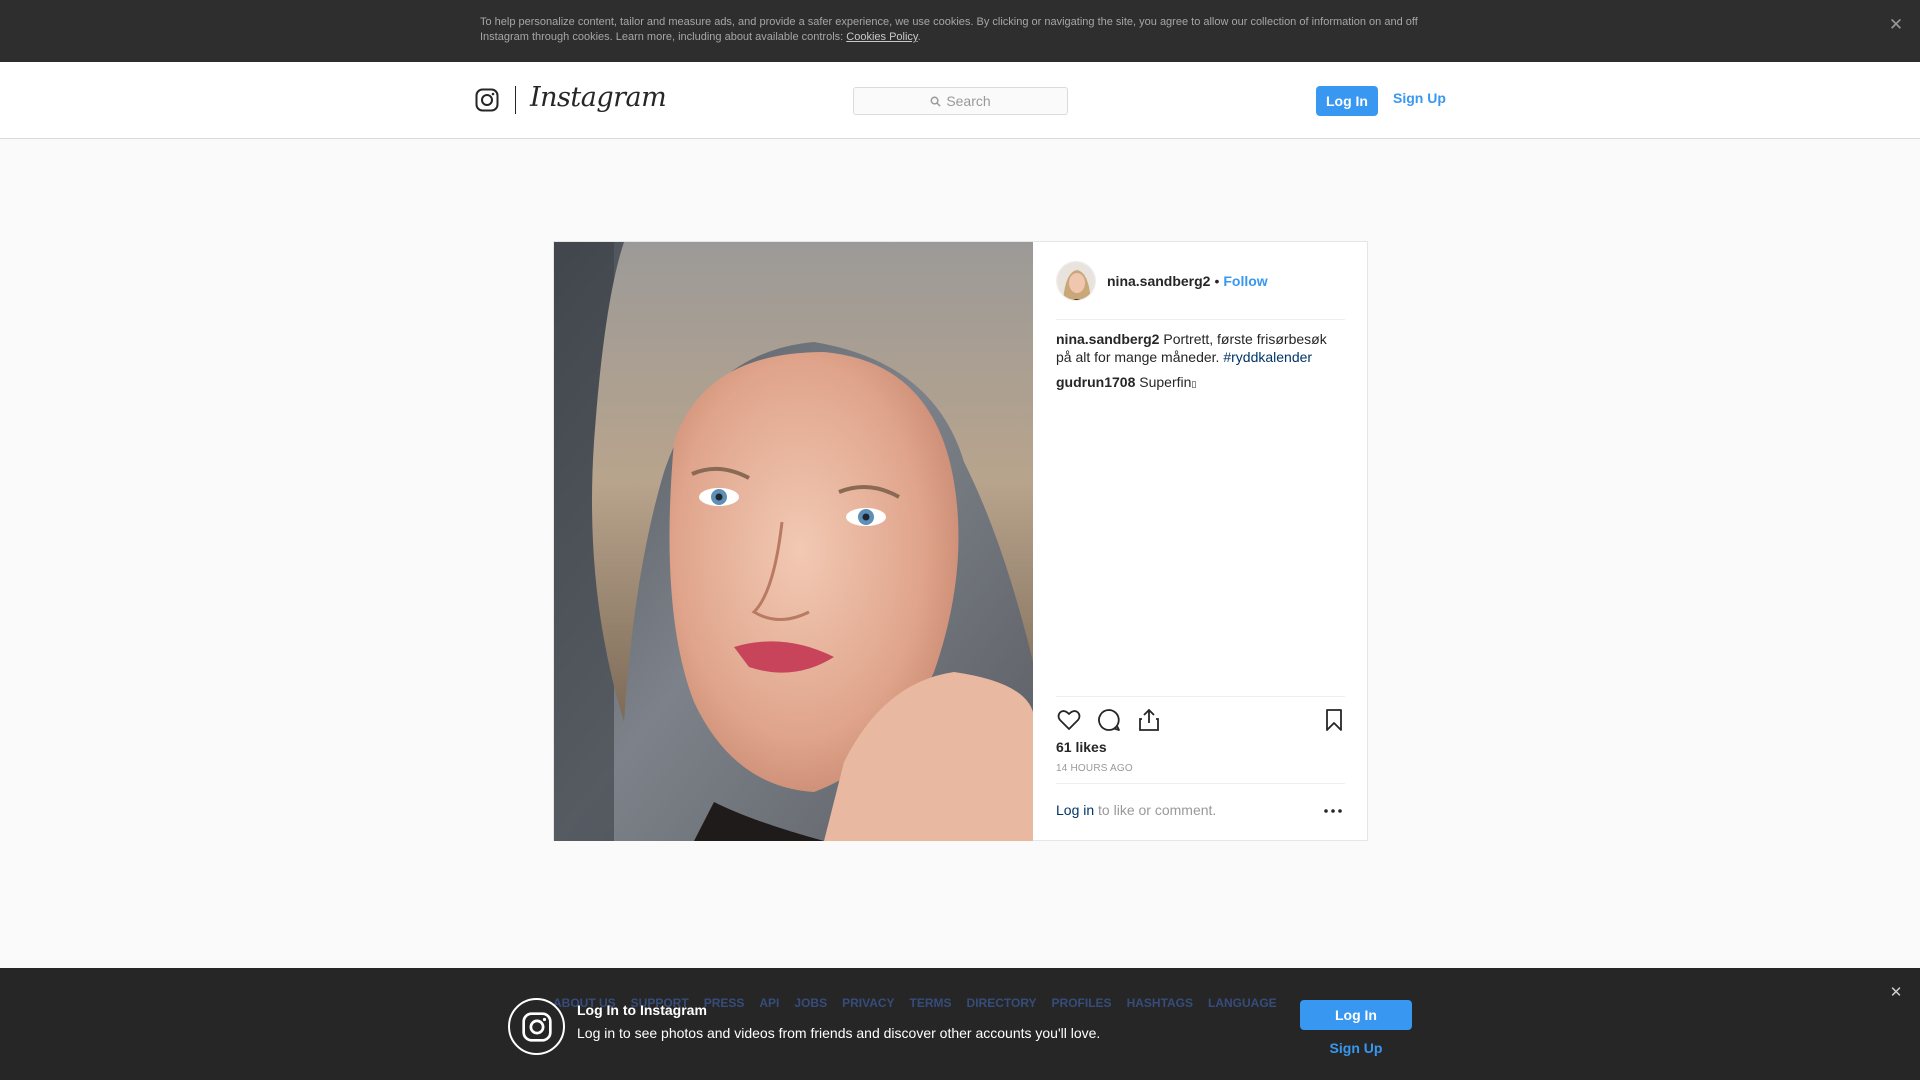 The height and width of the screenshot is (1080, 1920). Describe the element at coordinates (1333, 811) in the screenshot. I see `more-options-icon` at that location.